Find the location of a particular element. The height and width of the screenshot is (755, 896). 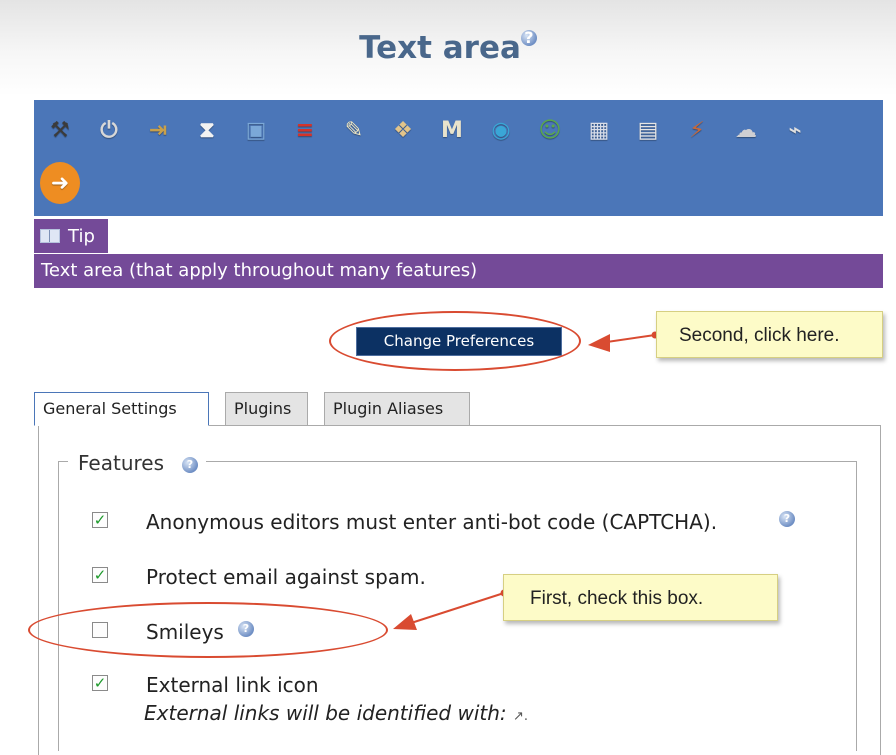

tab-plugin-aliases-label: Plugin Aliases is located at coordinates (388, 408).